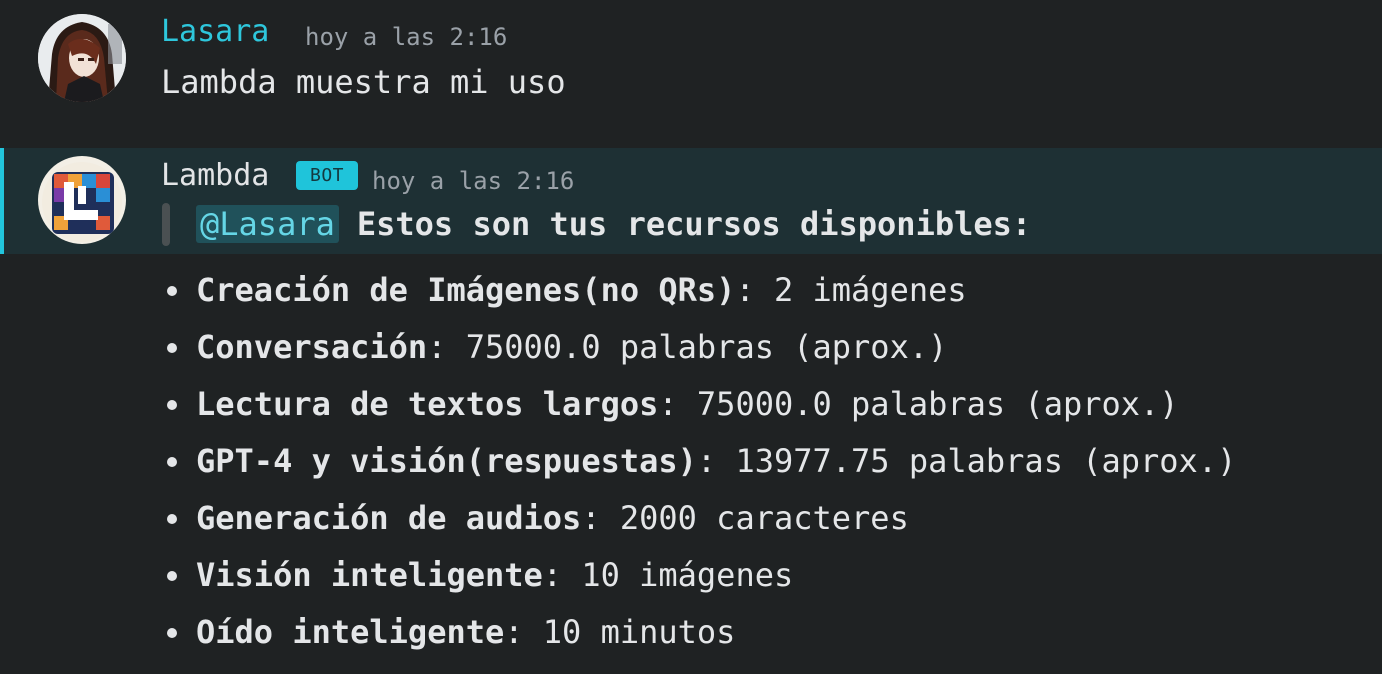 This screenshot has height=674, width=1382. Describe the element at coordinates (851, 290) in the screenshot. I see `item-value: : 2 imágenes` at that location.